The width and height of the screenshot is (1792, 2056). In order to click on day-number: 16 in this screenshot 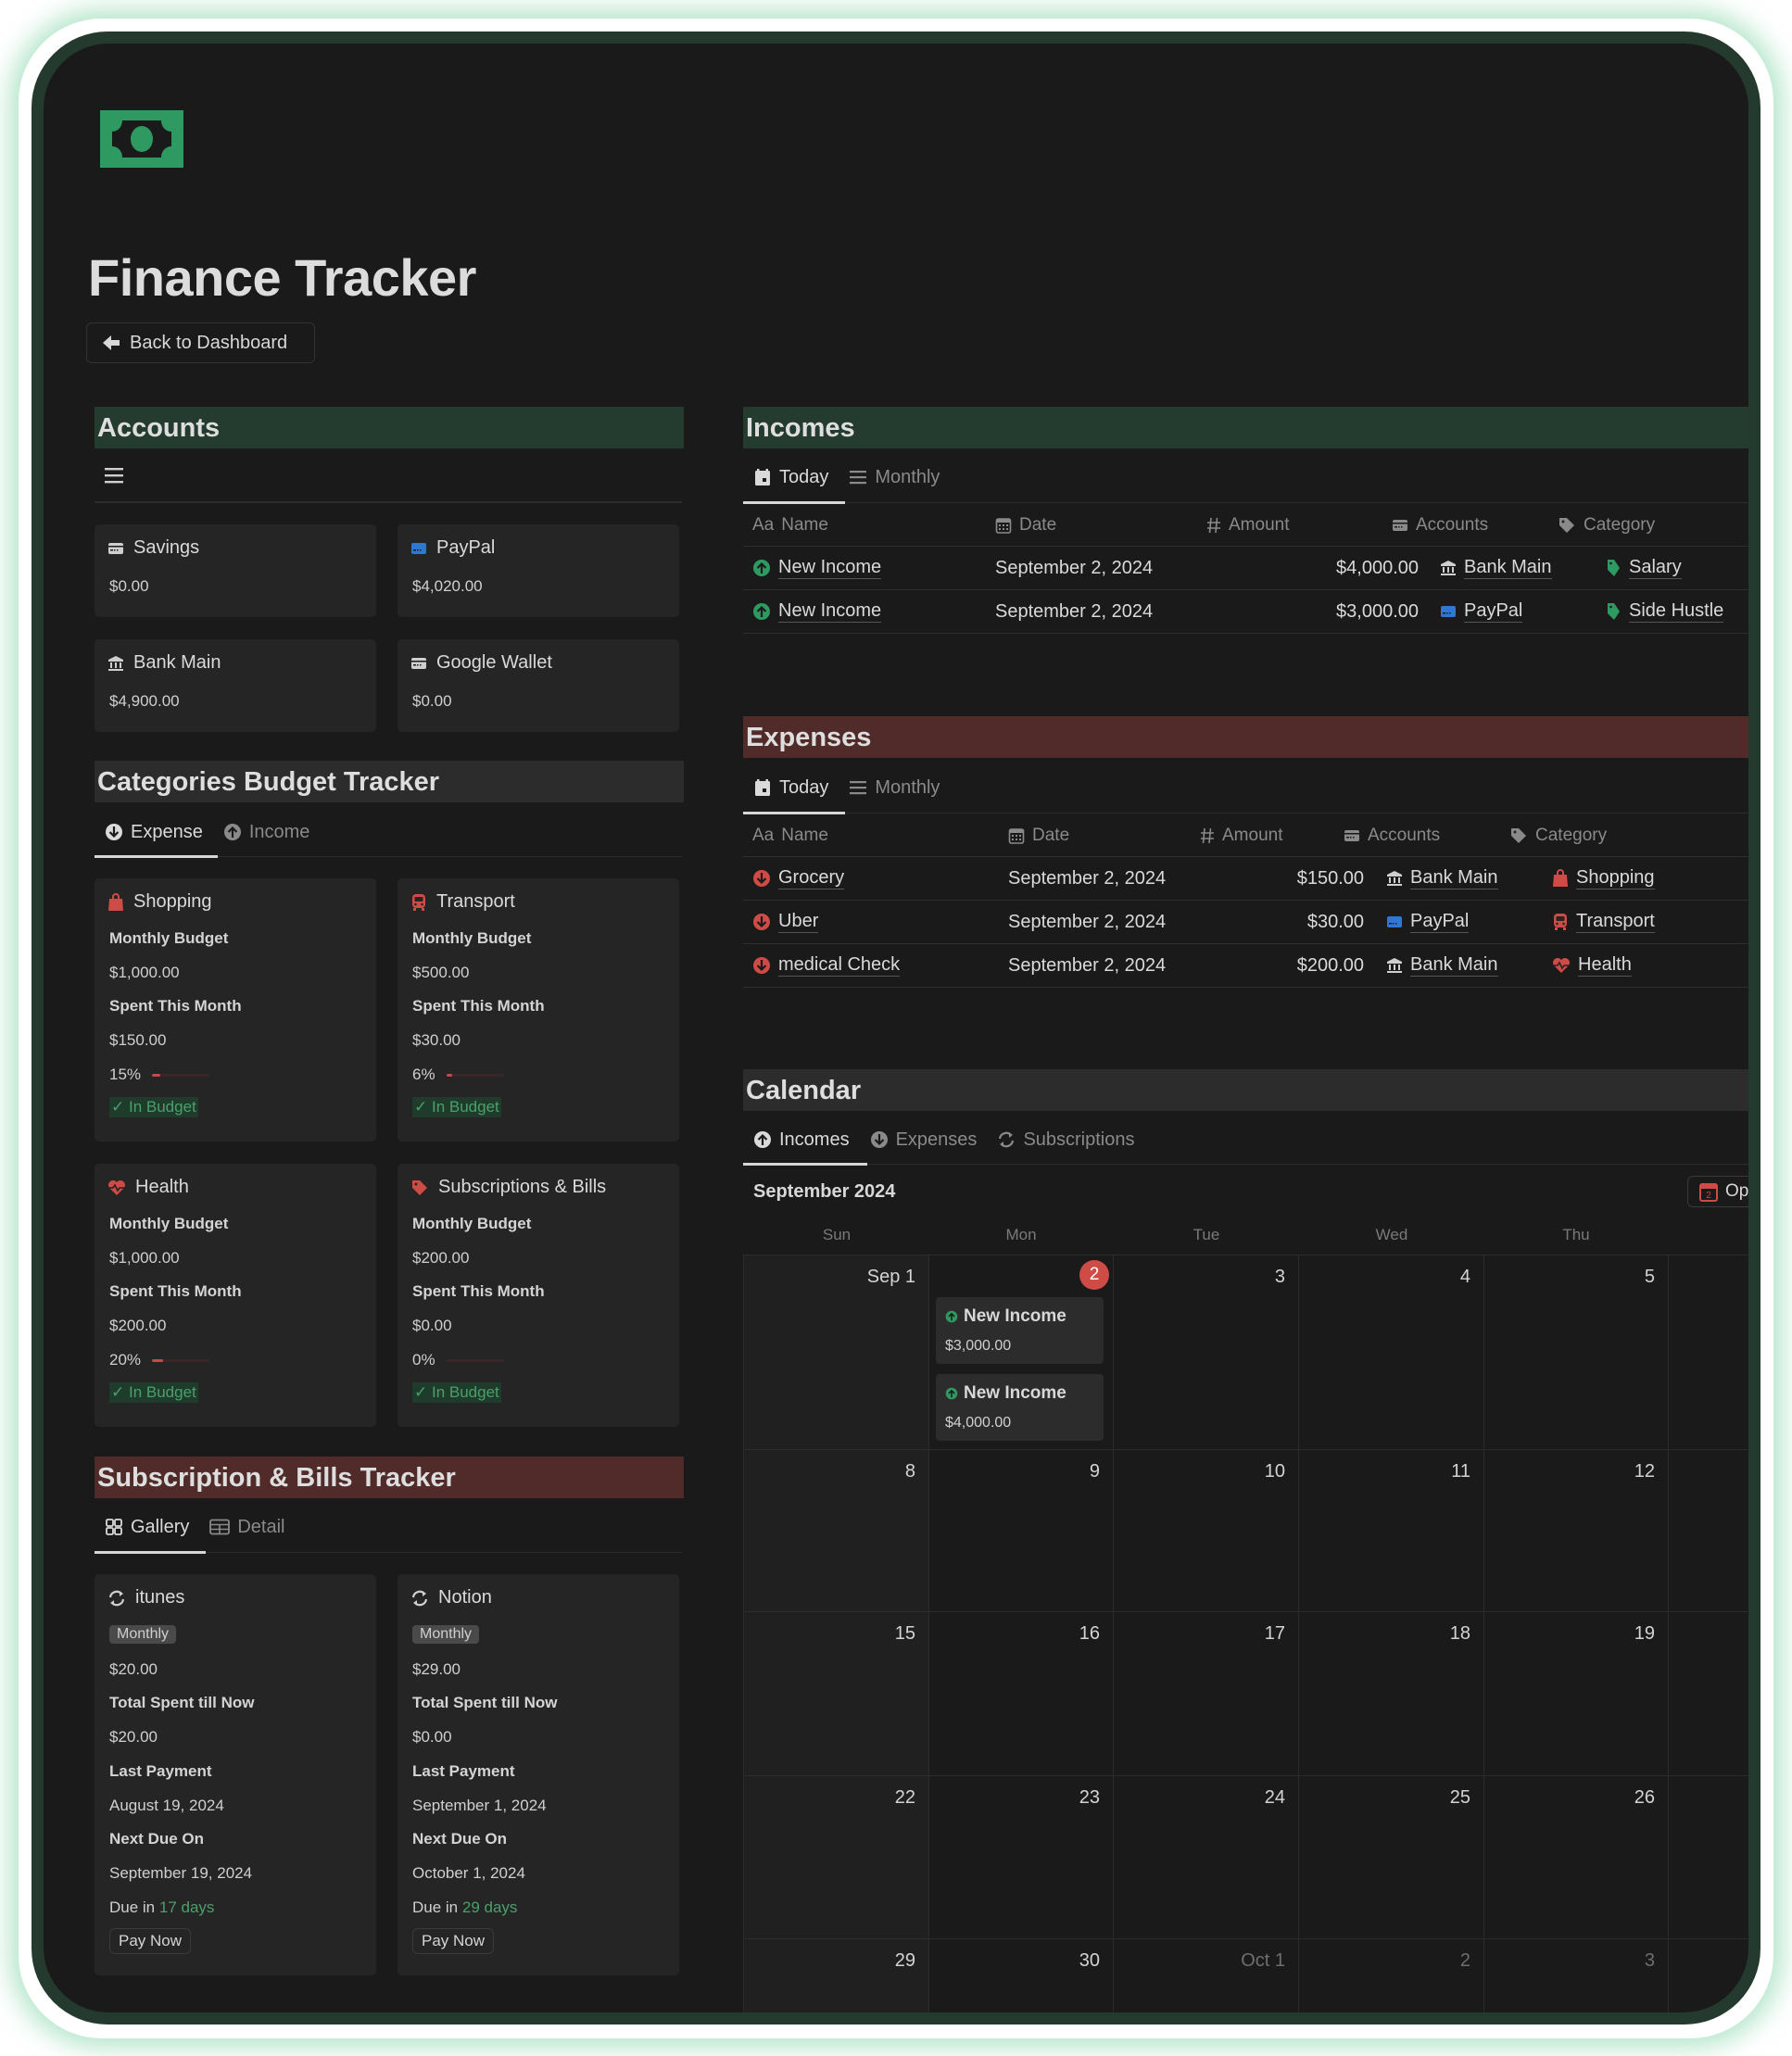, I will do `click(1089, 1633)`.